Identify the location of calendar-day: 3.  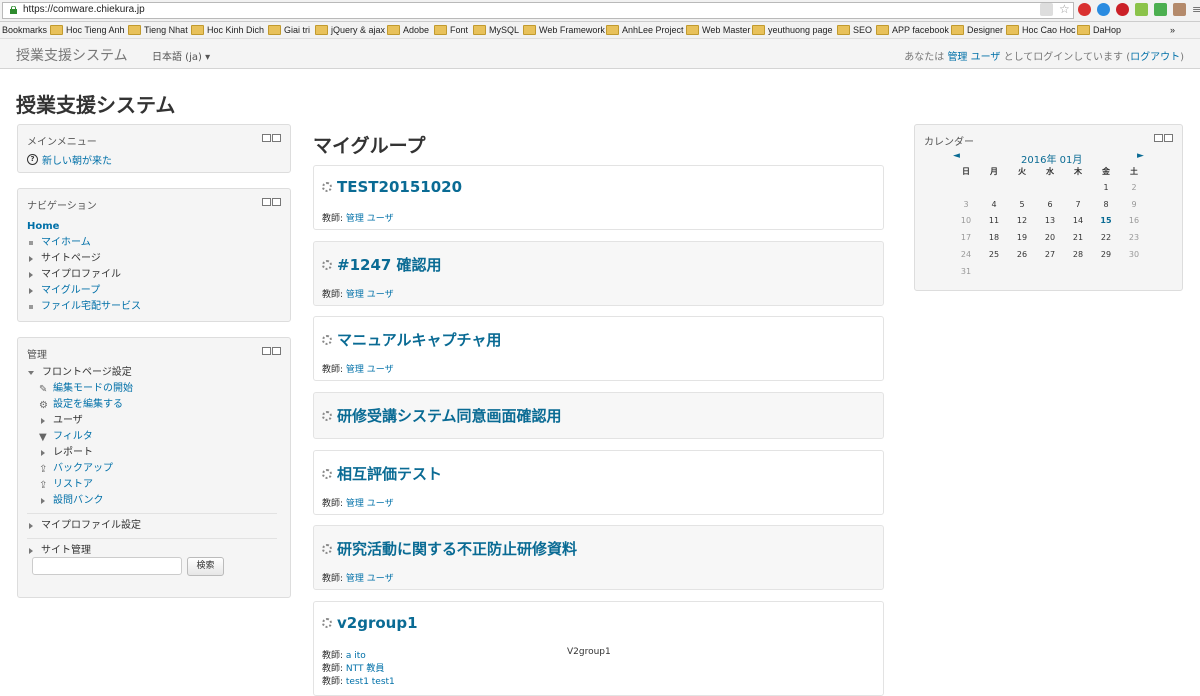
(966, 208).